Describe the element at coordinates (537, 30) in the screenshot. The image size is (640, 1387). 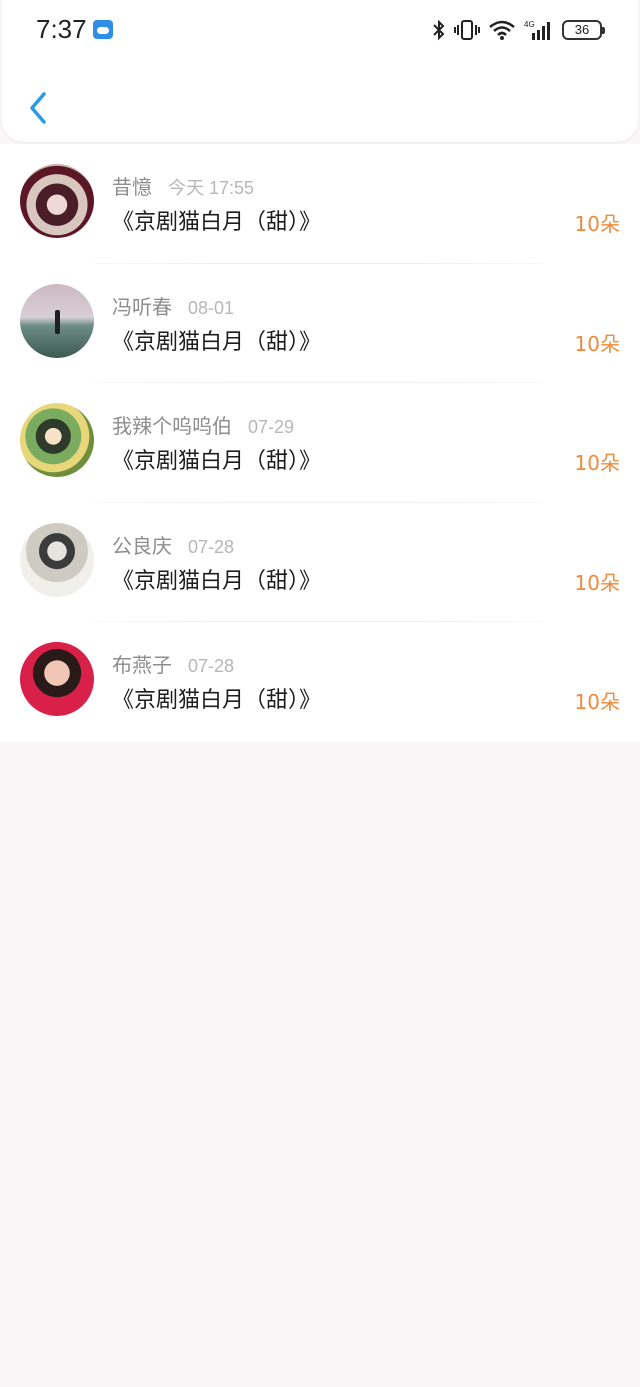
I see `signal-4g-icon: 4G` at that location.